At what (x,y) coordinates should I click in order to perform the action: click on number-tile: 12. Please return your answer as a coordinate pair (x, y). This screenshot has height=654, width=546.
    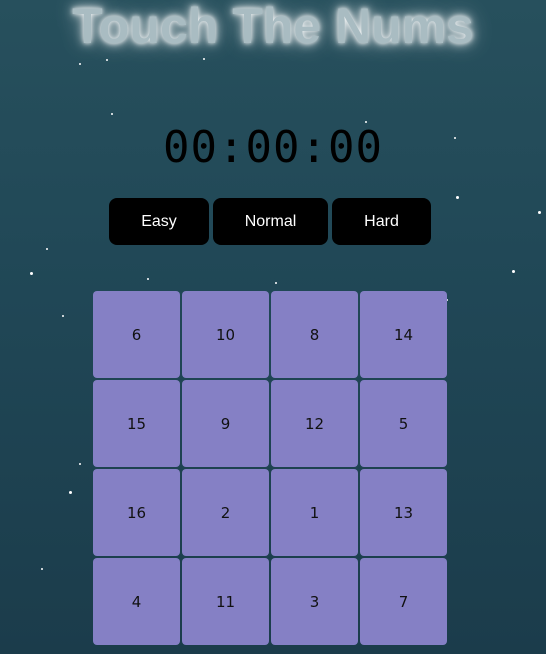
    Looking at the image, I should click on (314, 423).